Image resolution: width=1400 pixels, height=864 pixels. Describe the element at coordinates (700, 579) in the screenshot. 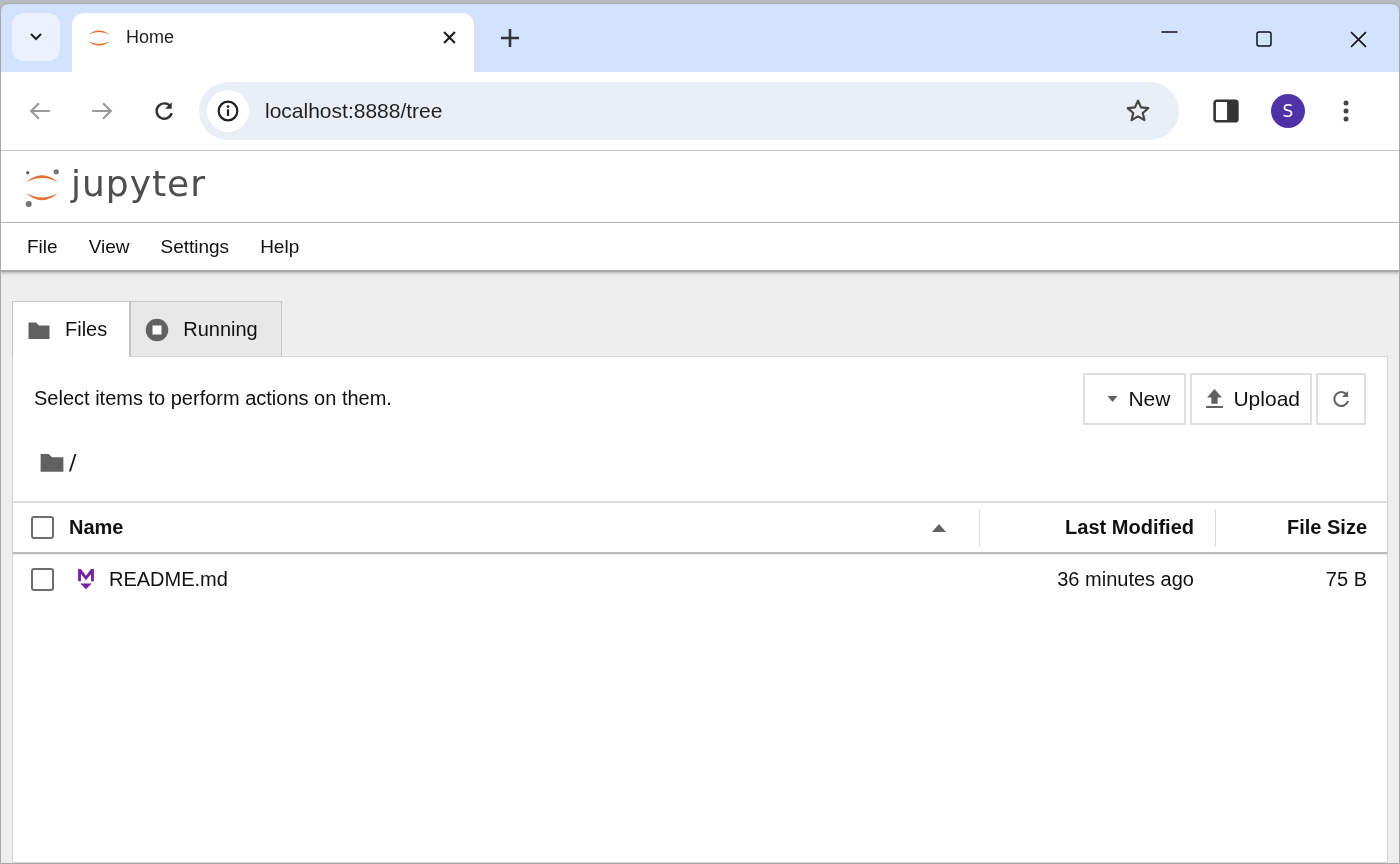

I see `file-row: README.md 36 minutes ago 75 B` at that location.